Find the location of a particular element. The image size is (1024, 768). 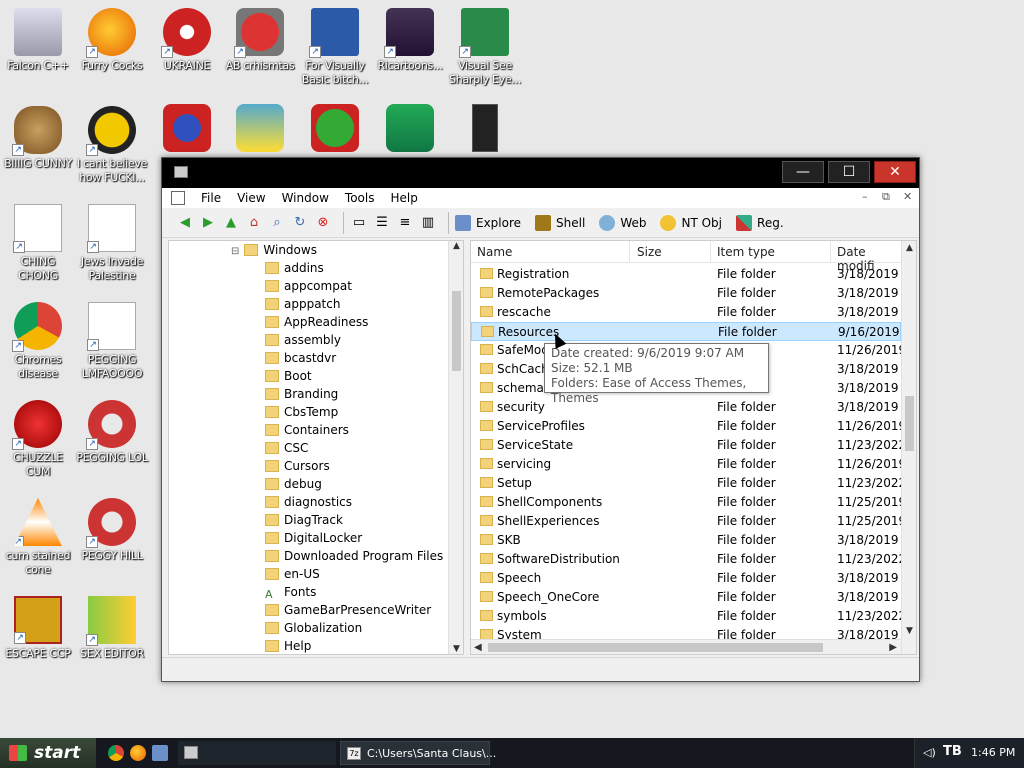

desktop-icon: ↗ PEGGY HILL is located at coordinates (112, 530).